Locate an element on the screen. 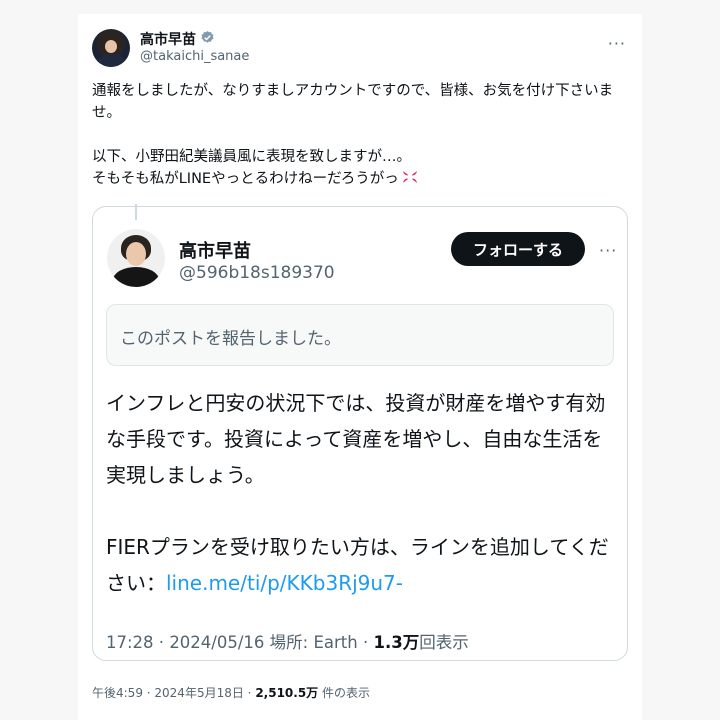 This screenshot has width=720, height=720. quoted-more-options-icon: ··· is located at coordinates (608, 250).